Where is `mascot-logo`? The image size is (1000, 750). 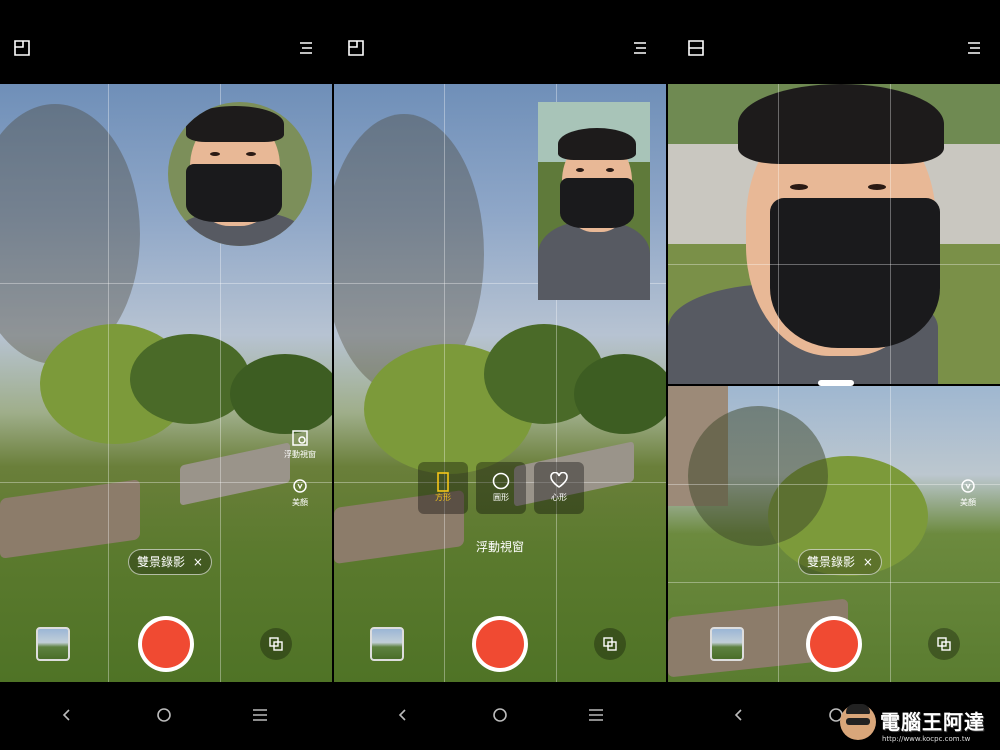
mascot-logo is located at coordinates (858, 722).